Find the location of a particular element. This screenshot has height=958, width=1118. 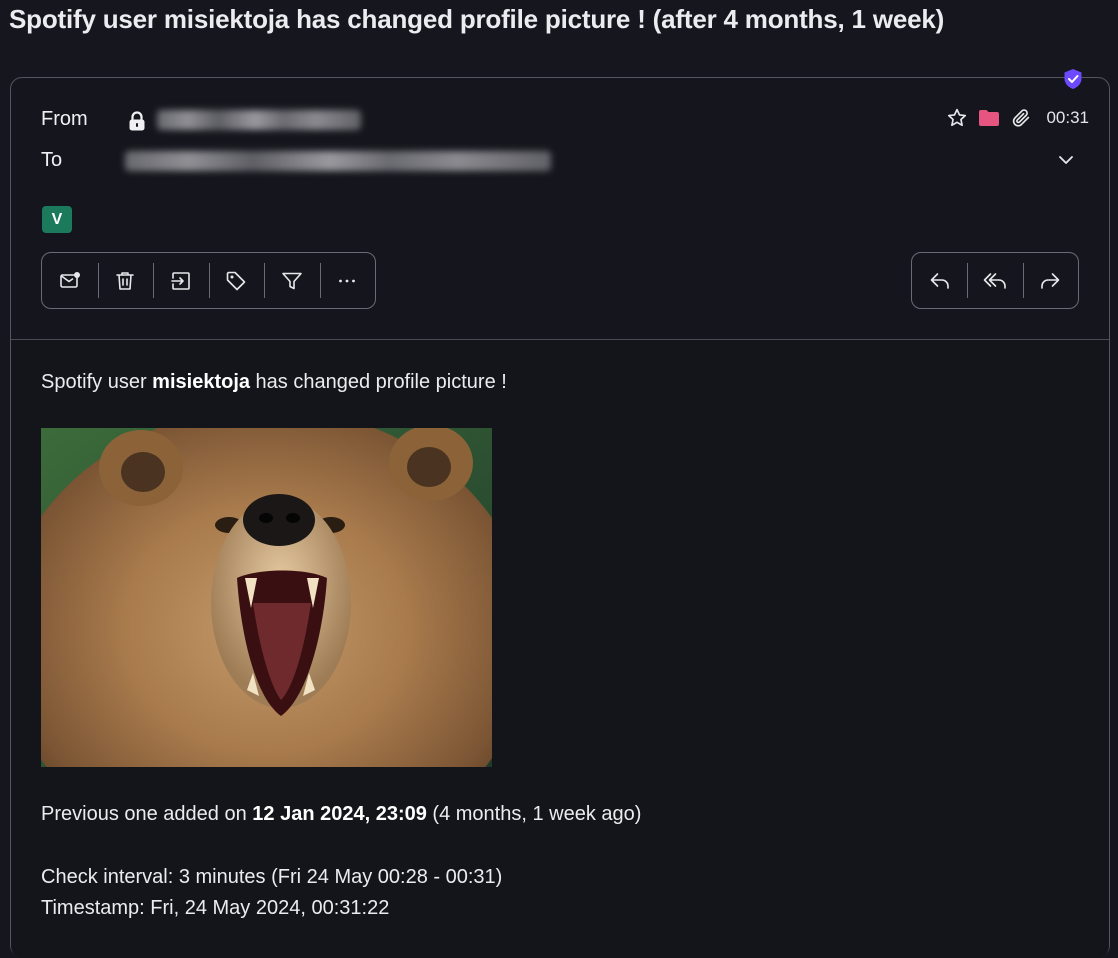

mark-unread-button is located at coordinates (70, 280).